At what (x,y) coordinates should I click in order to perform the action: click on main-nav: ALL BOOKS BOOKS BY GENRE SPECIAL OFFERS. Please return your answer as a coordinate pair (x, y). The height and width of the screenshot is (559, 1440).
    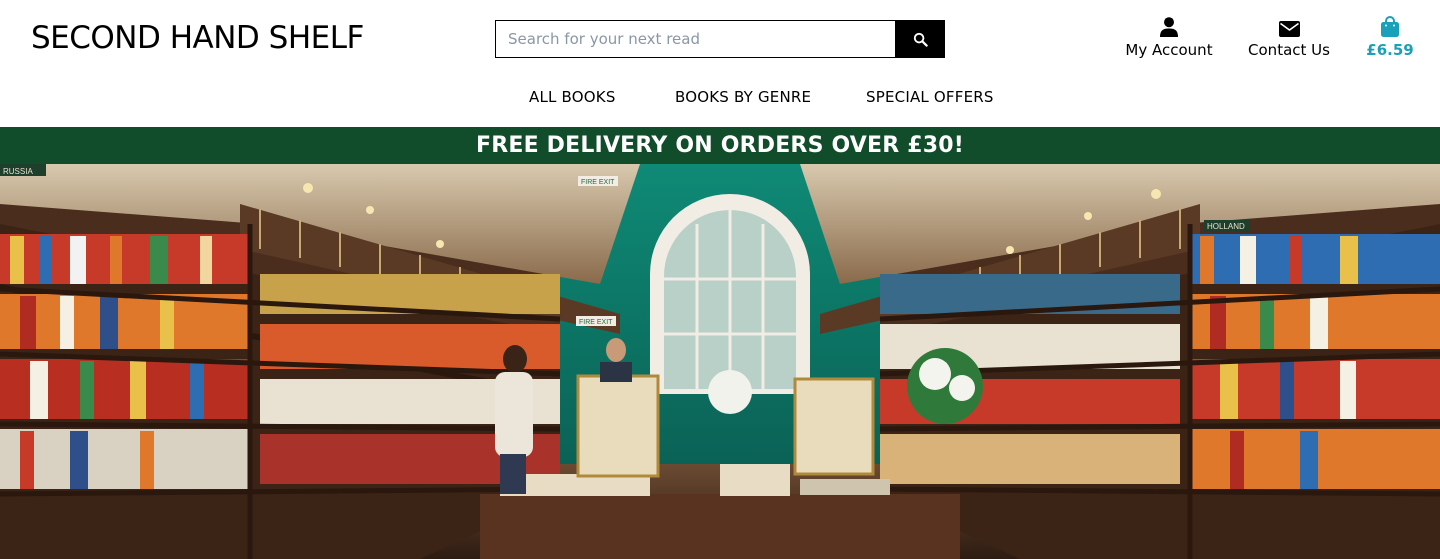
    Looking at the image, I should click on (720, 99).